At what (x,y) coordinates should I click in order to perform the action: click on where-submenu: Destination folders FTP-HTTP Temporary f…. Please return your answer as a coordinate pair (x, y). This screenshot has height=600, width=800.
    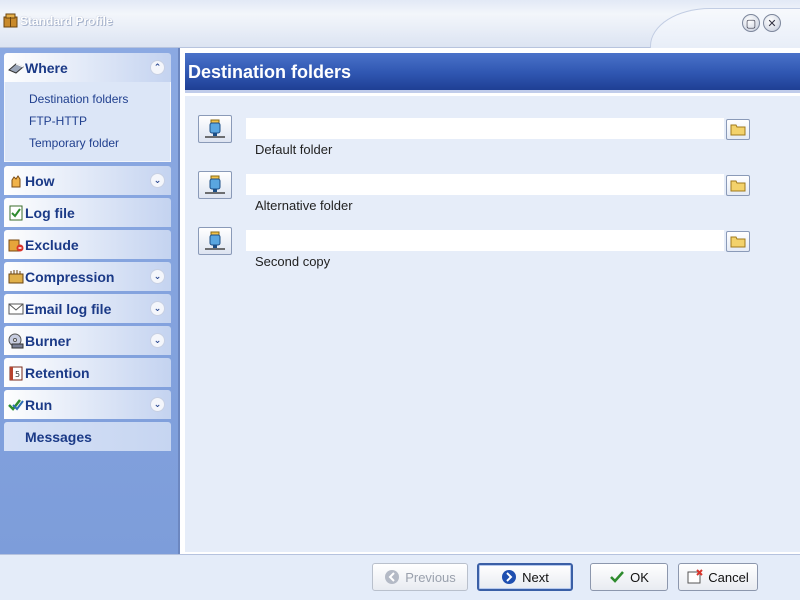
    Looking at the image, I should click on (87, 122).